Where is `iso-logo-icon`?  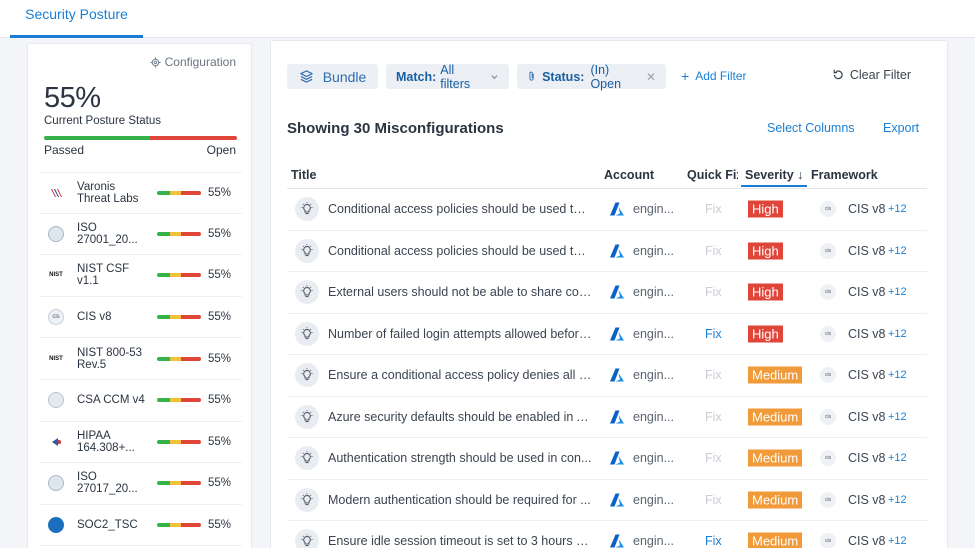 iso-logo-icon is located at coordinates (56, 483).